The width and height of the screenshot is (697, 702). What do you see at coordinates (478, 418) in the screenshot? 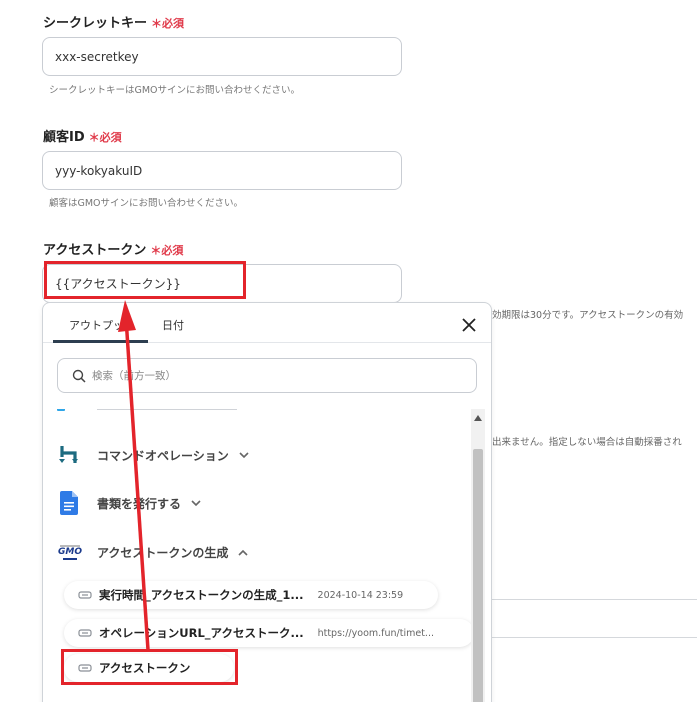
I see `scroll-up-icon` at bounding box center [478, 418].